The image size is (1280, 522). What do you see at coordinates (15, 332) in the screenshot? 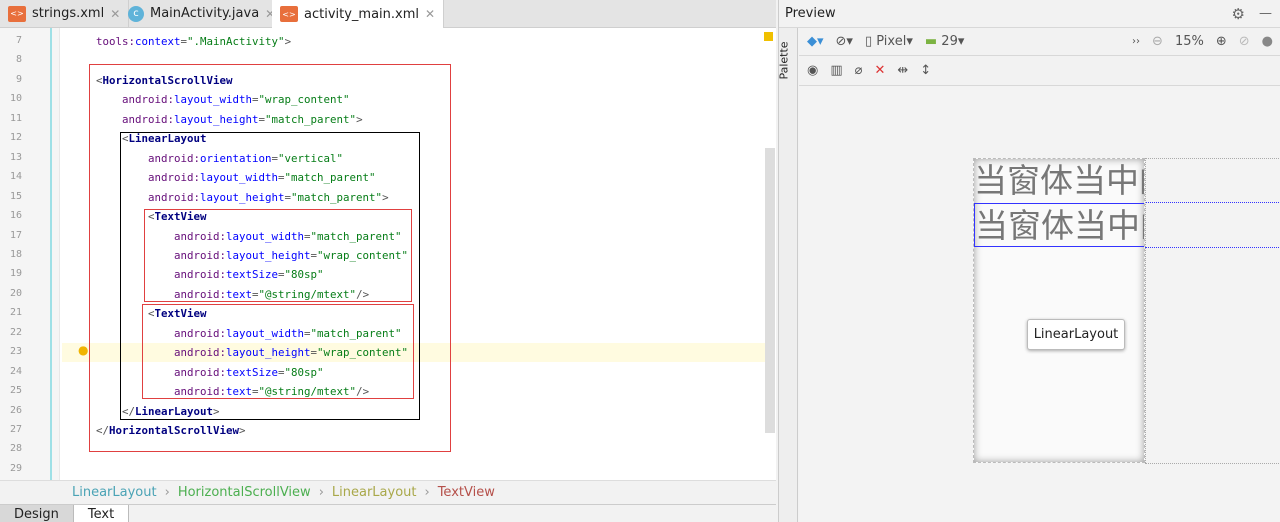
I see `line-number: 22` at bounding box center [15, 332].